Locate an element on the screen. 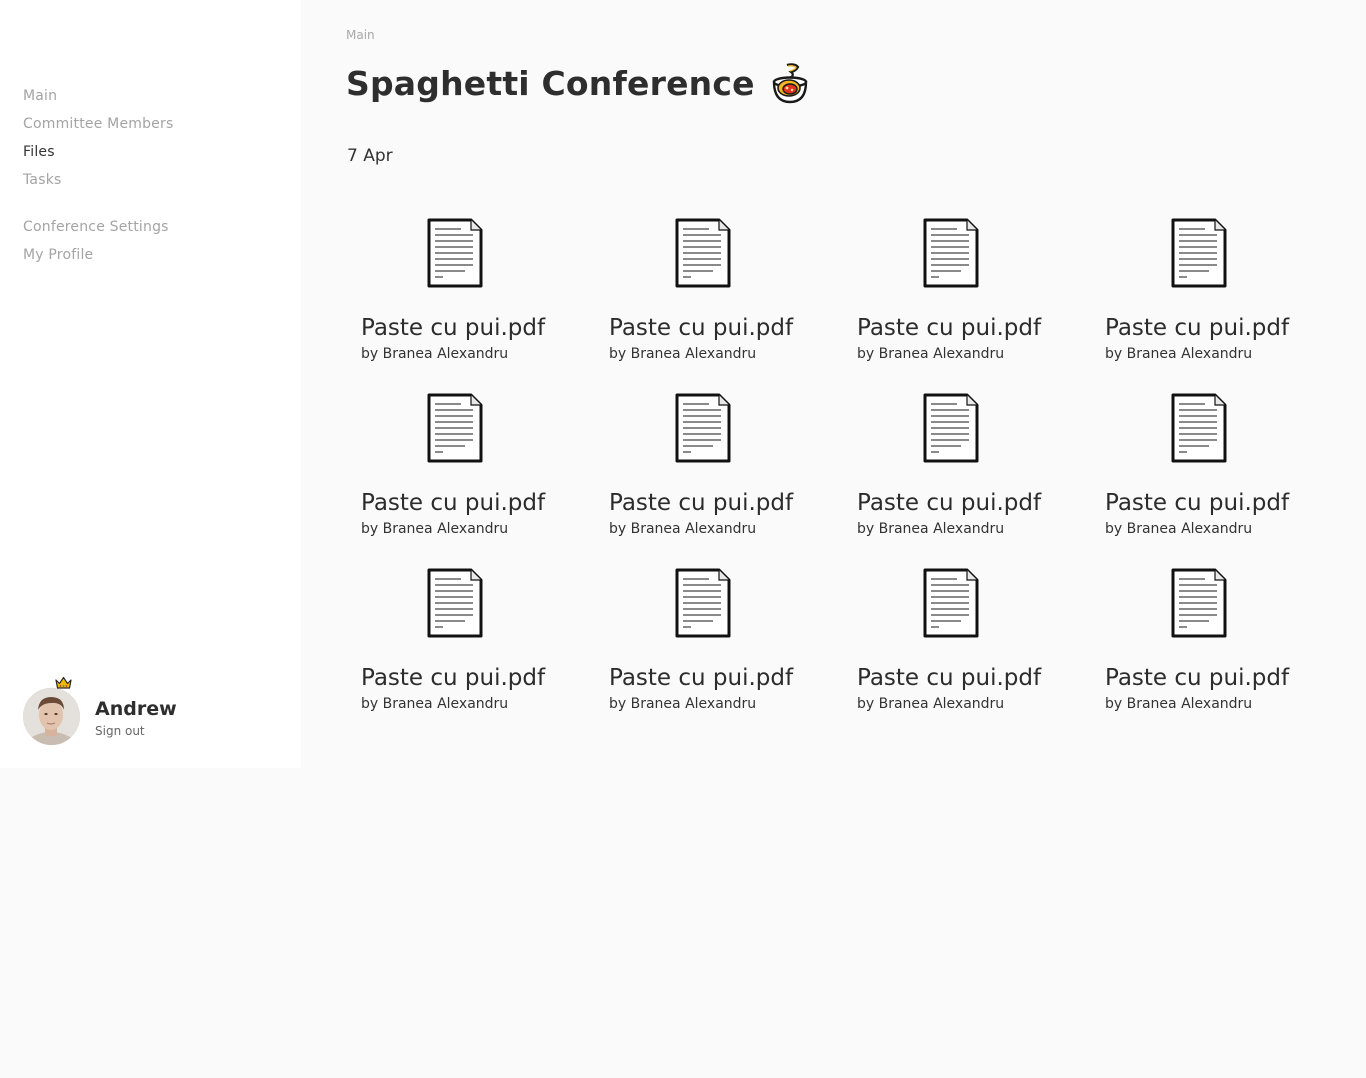  breadcrumb: Main is located at coordinates (360, 35).